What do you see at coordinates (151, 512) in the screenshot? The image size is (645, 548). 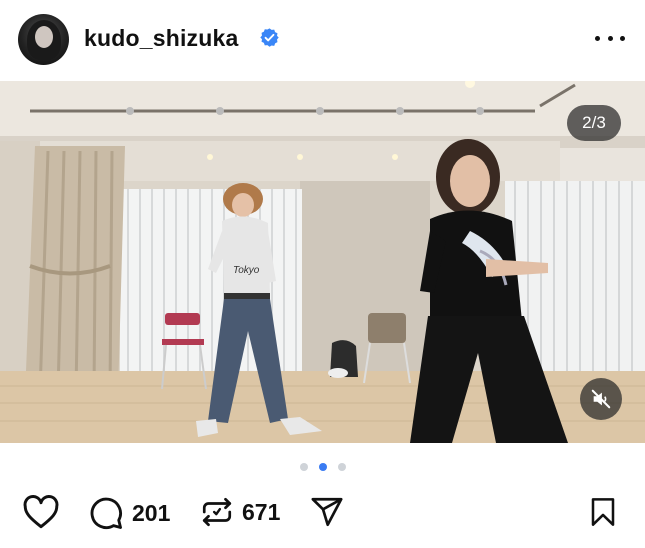 I see `comment-count: 201` at bounding box center [151, 512].